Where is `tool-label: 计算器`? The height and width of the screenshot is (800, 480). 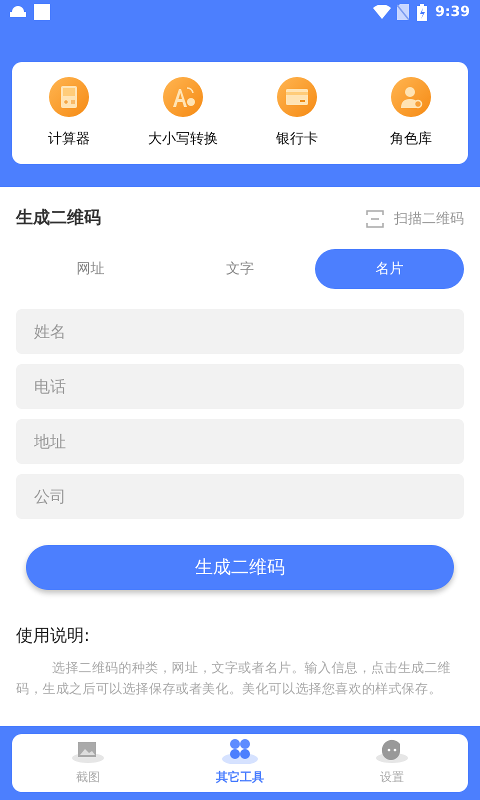 tool-label: 计算器 is located at coordinates (69, 139).